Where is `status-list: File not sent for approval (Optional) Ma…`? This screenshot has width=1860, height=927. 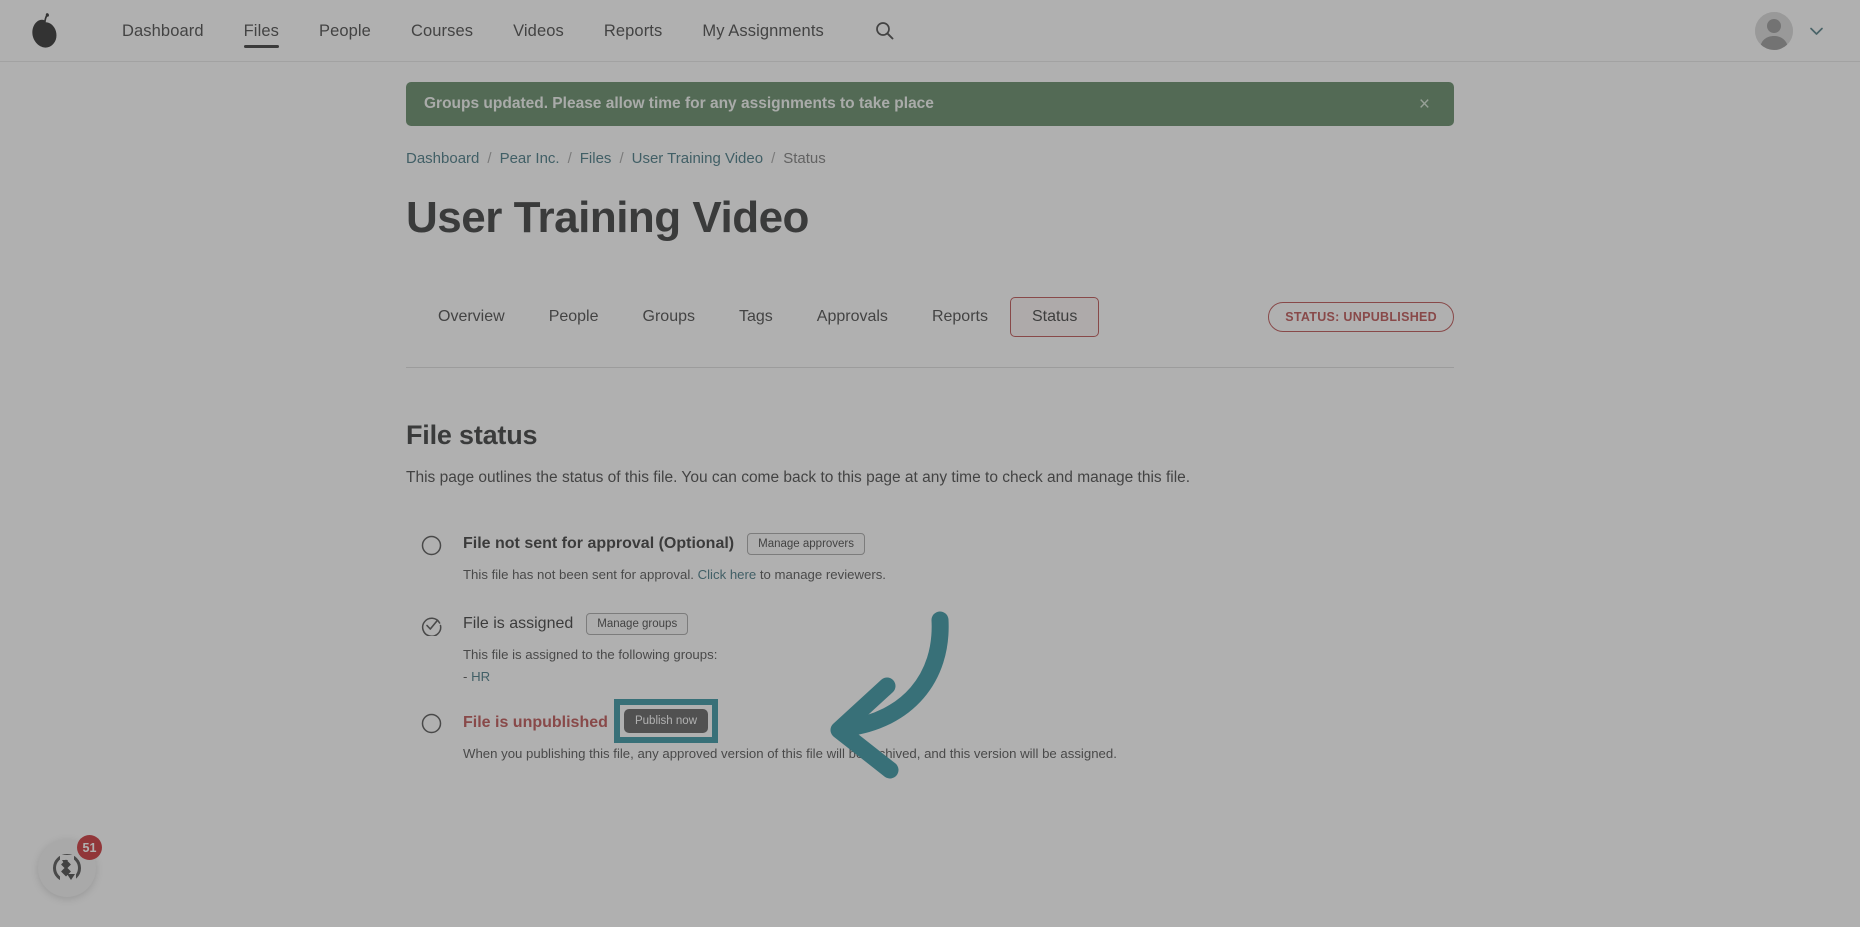
status-list: File not sent for approval (Optional) Ma… is located at coordinates (930, 647).